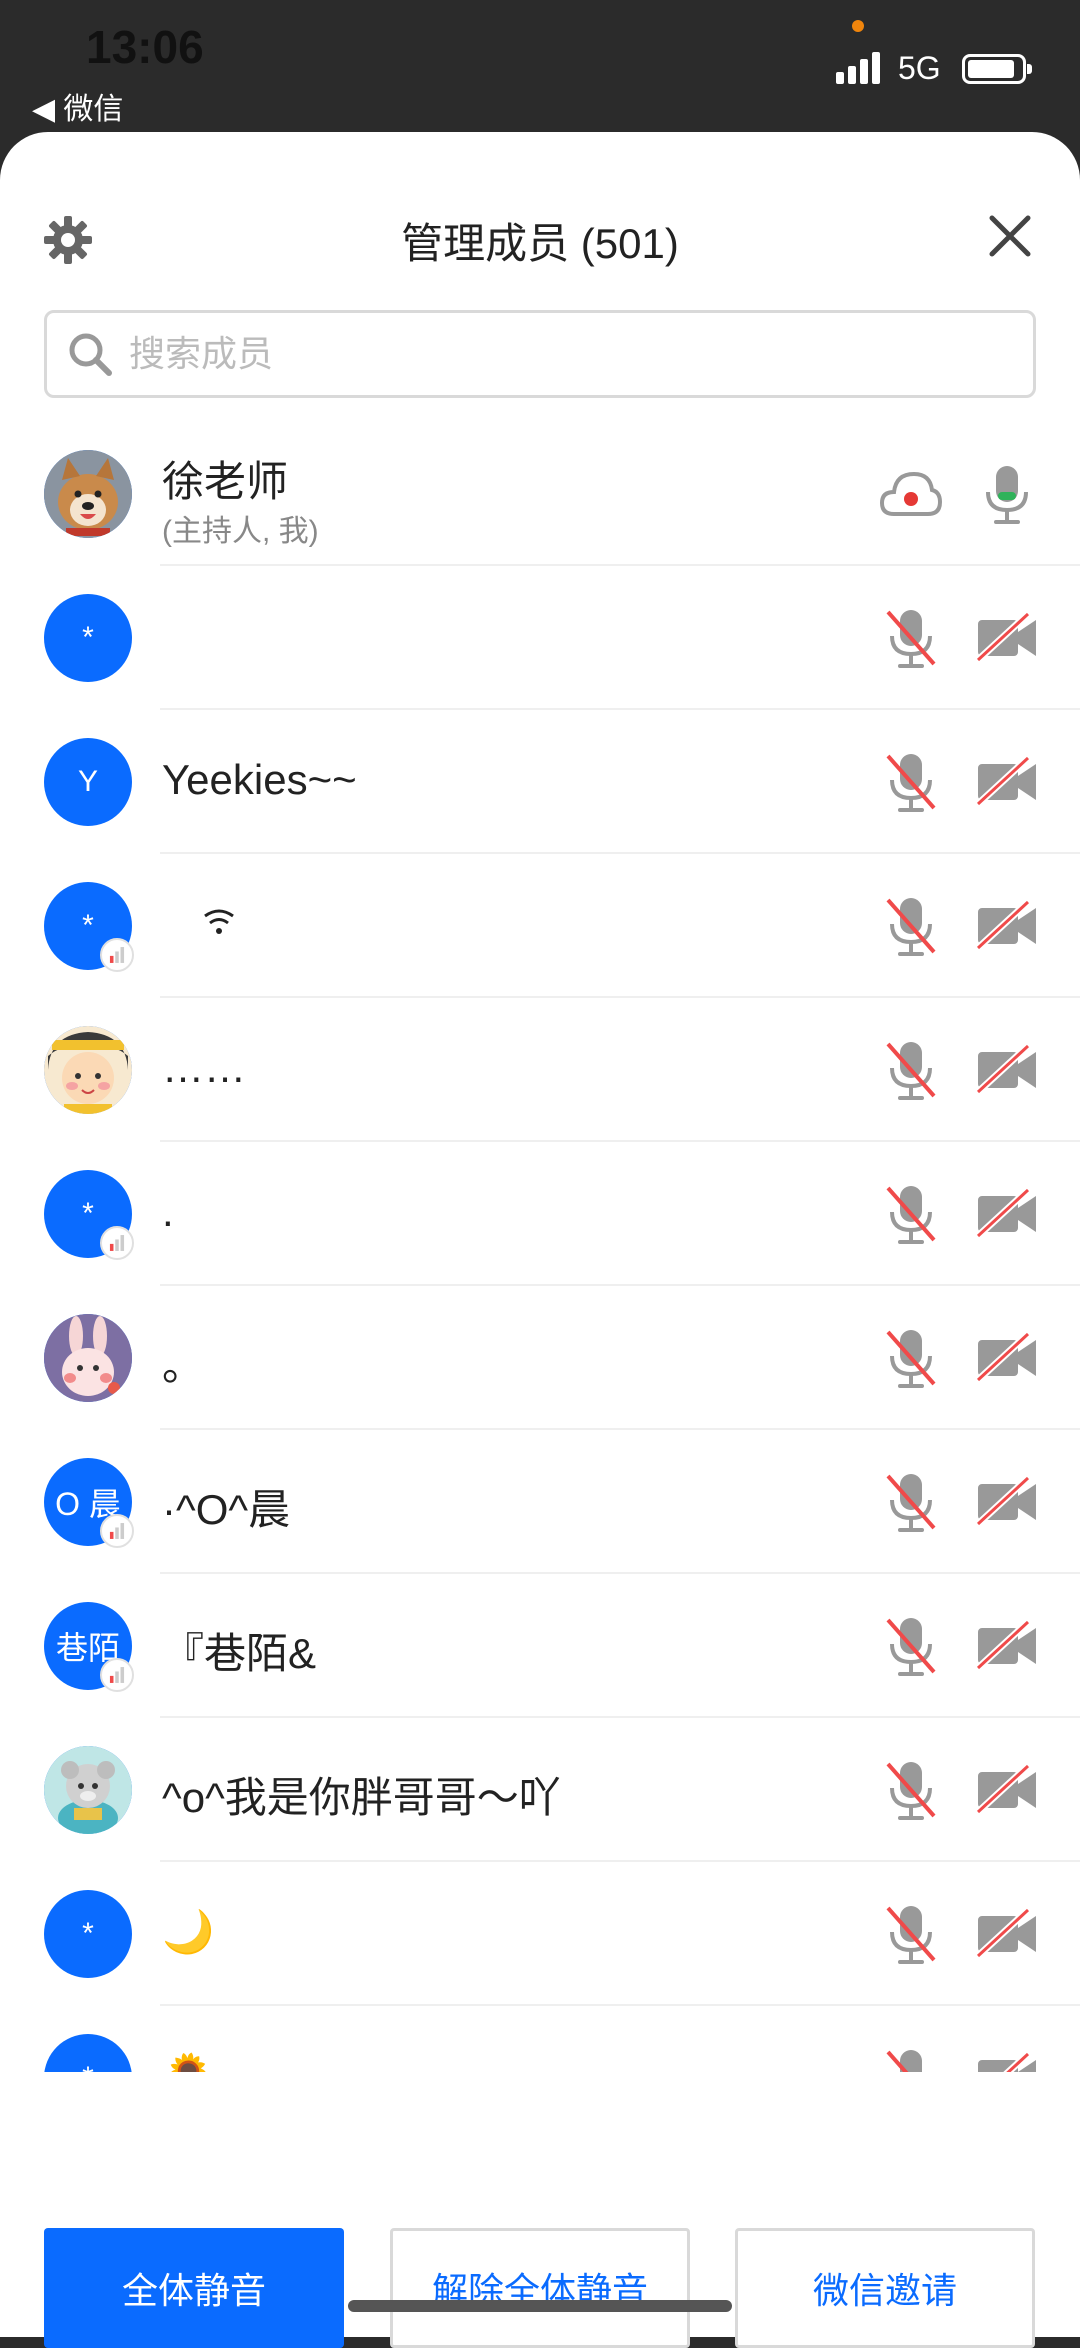  I want to click on search-input, so click(569, 354).